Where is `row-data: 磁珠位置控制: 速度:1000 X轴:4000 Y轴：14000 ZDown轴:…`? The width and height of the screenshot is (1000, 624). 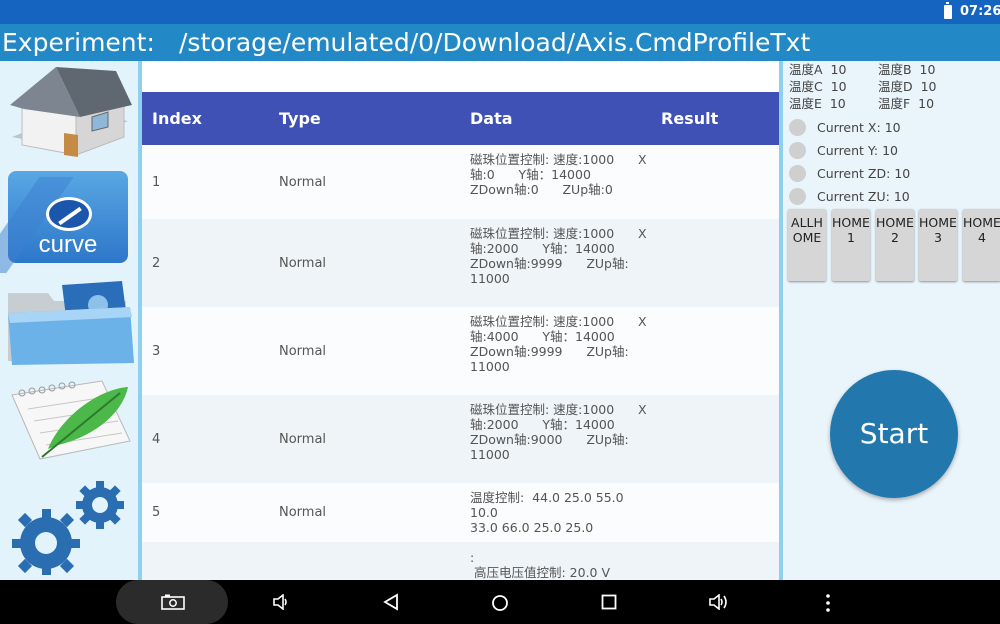 row-data: 磁珠位置控制: 速度:1000 X轴:4000 Y轴：14000 ZDown轴:… is located at coordinates (558, 344).